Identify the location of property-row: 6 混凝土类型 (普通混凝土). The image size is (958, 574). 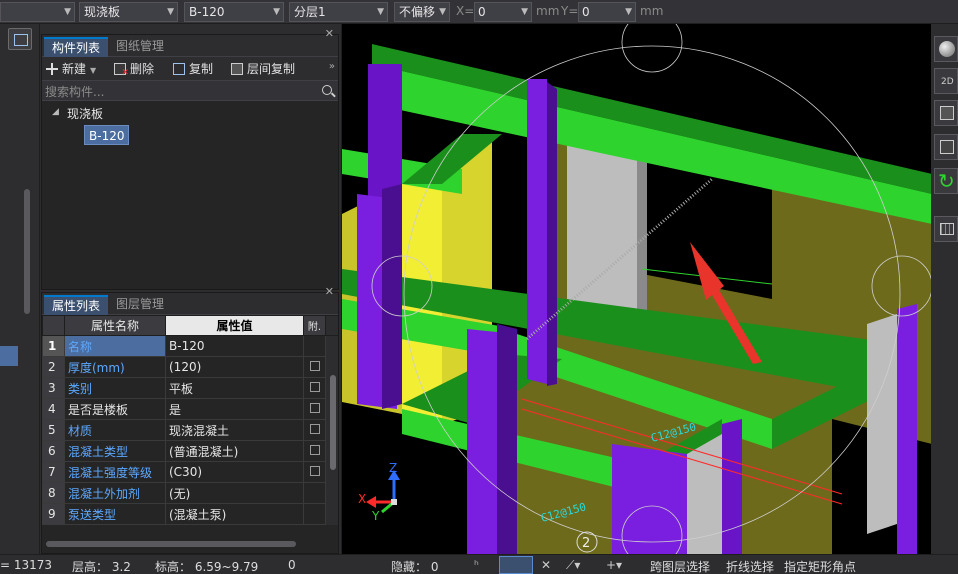
(190, 451).